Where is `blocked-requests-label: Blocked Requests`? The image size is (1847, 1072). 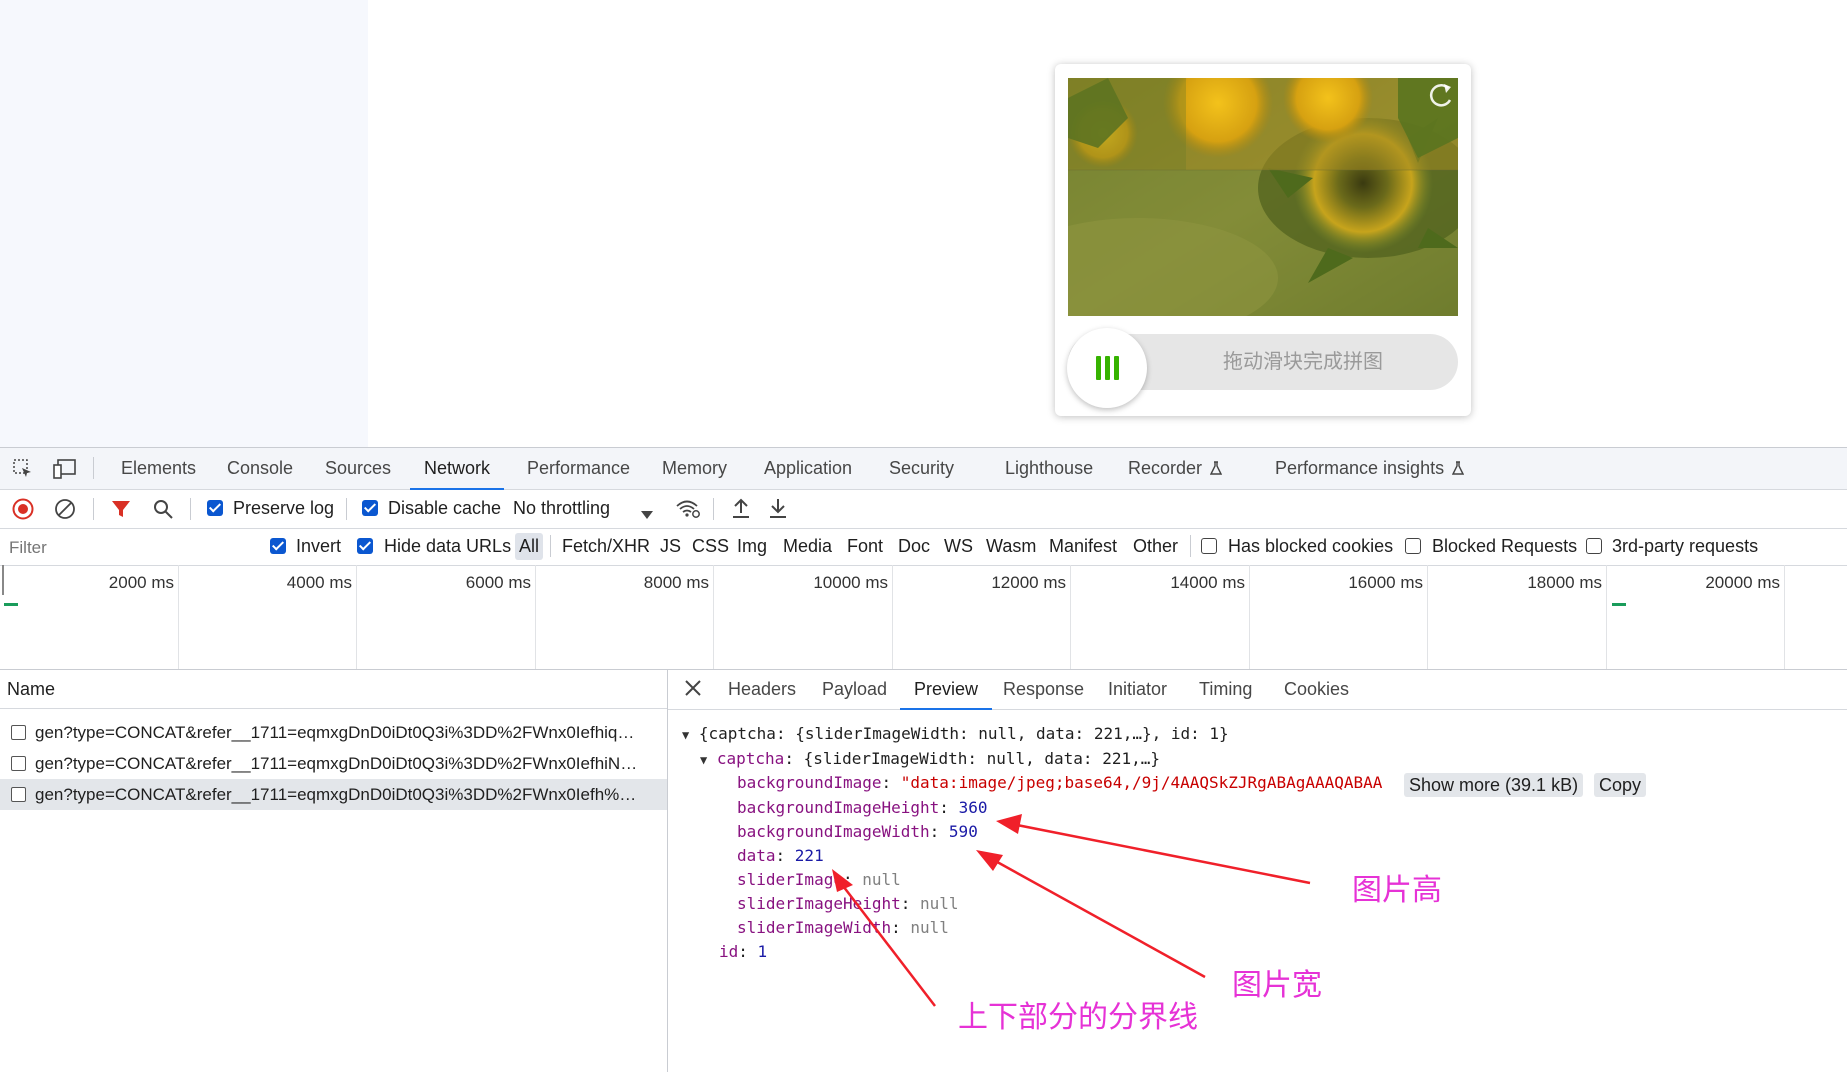 blocked-requests-label: Blocked Requests is located at coordinates (1505, 546).